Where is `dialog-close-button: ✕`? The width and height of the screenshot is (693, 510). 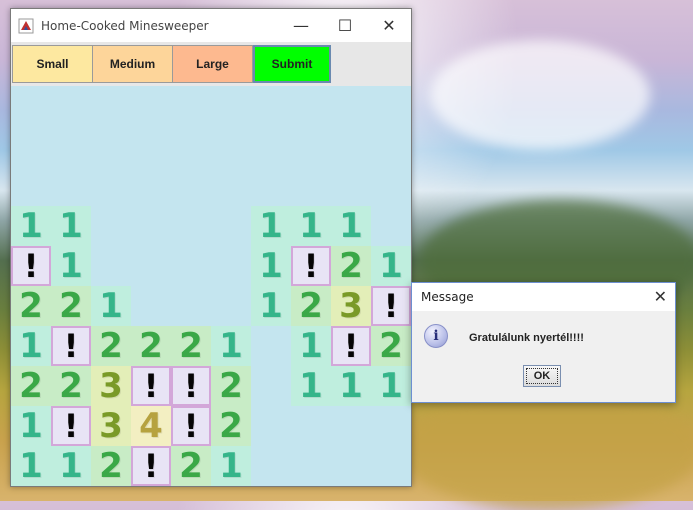
dialog-close-button: ✕ is located at coordinates (660, 296).